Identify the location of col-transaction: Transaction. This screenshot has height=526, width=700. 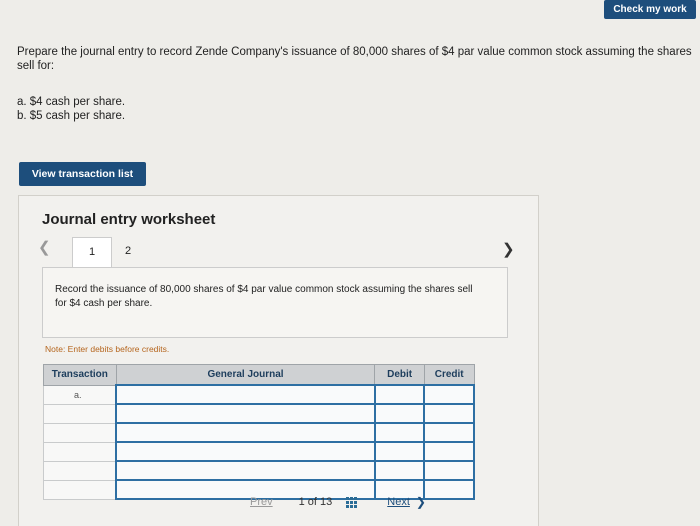
(80, 375).